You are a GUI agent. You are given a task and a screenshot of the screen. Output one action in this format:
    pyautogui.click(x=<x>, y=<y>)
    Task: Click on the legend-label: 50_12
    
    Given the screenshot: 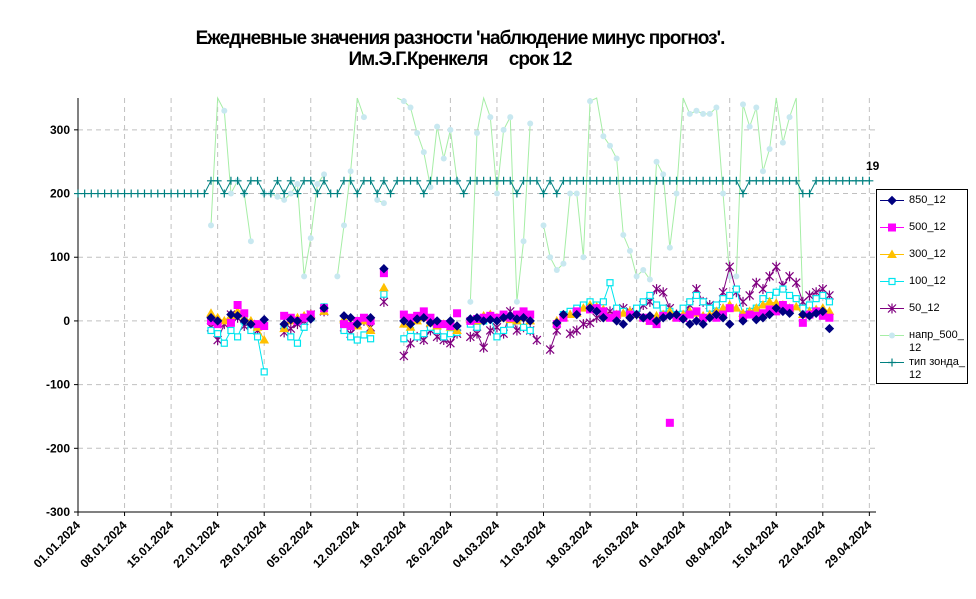 What is the action you would take?
    pyautogui.click(x=924, y=308)
    